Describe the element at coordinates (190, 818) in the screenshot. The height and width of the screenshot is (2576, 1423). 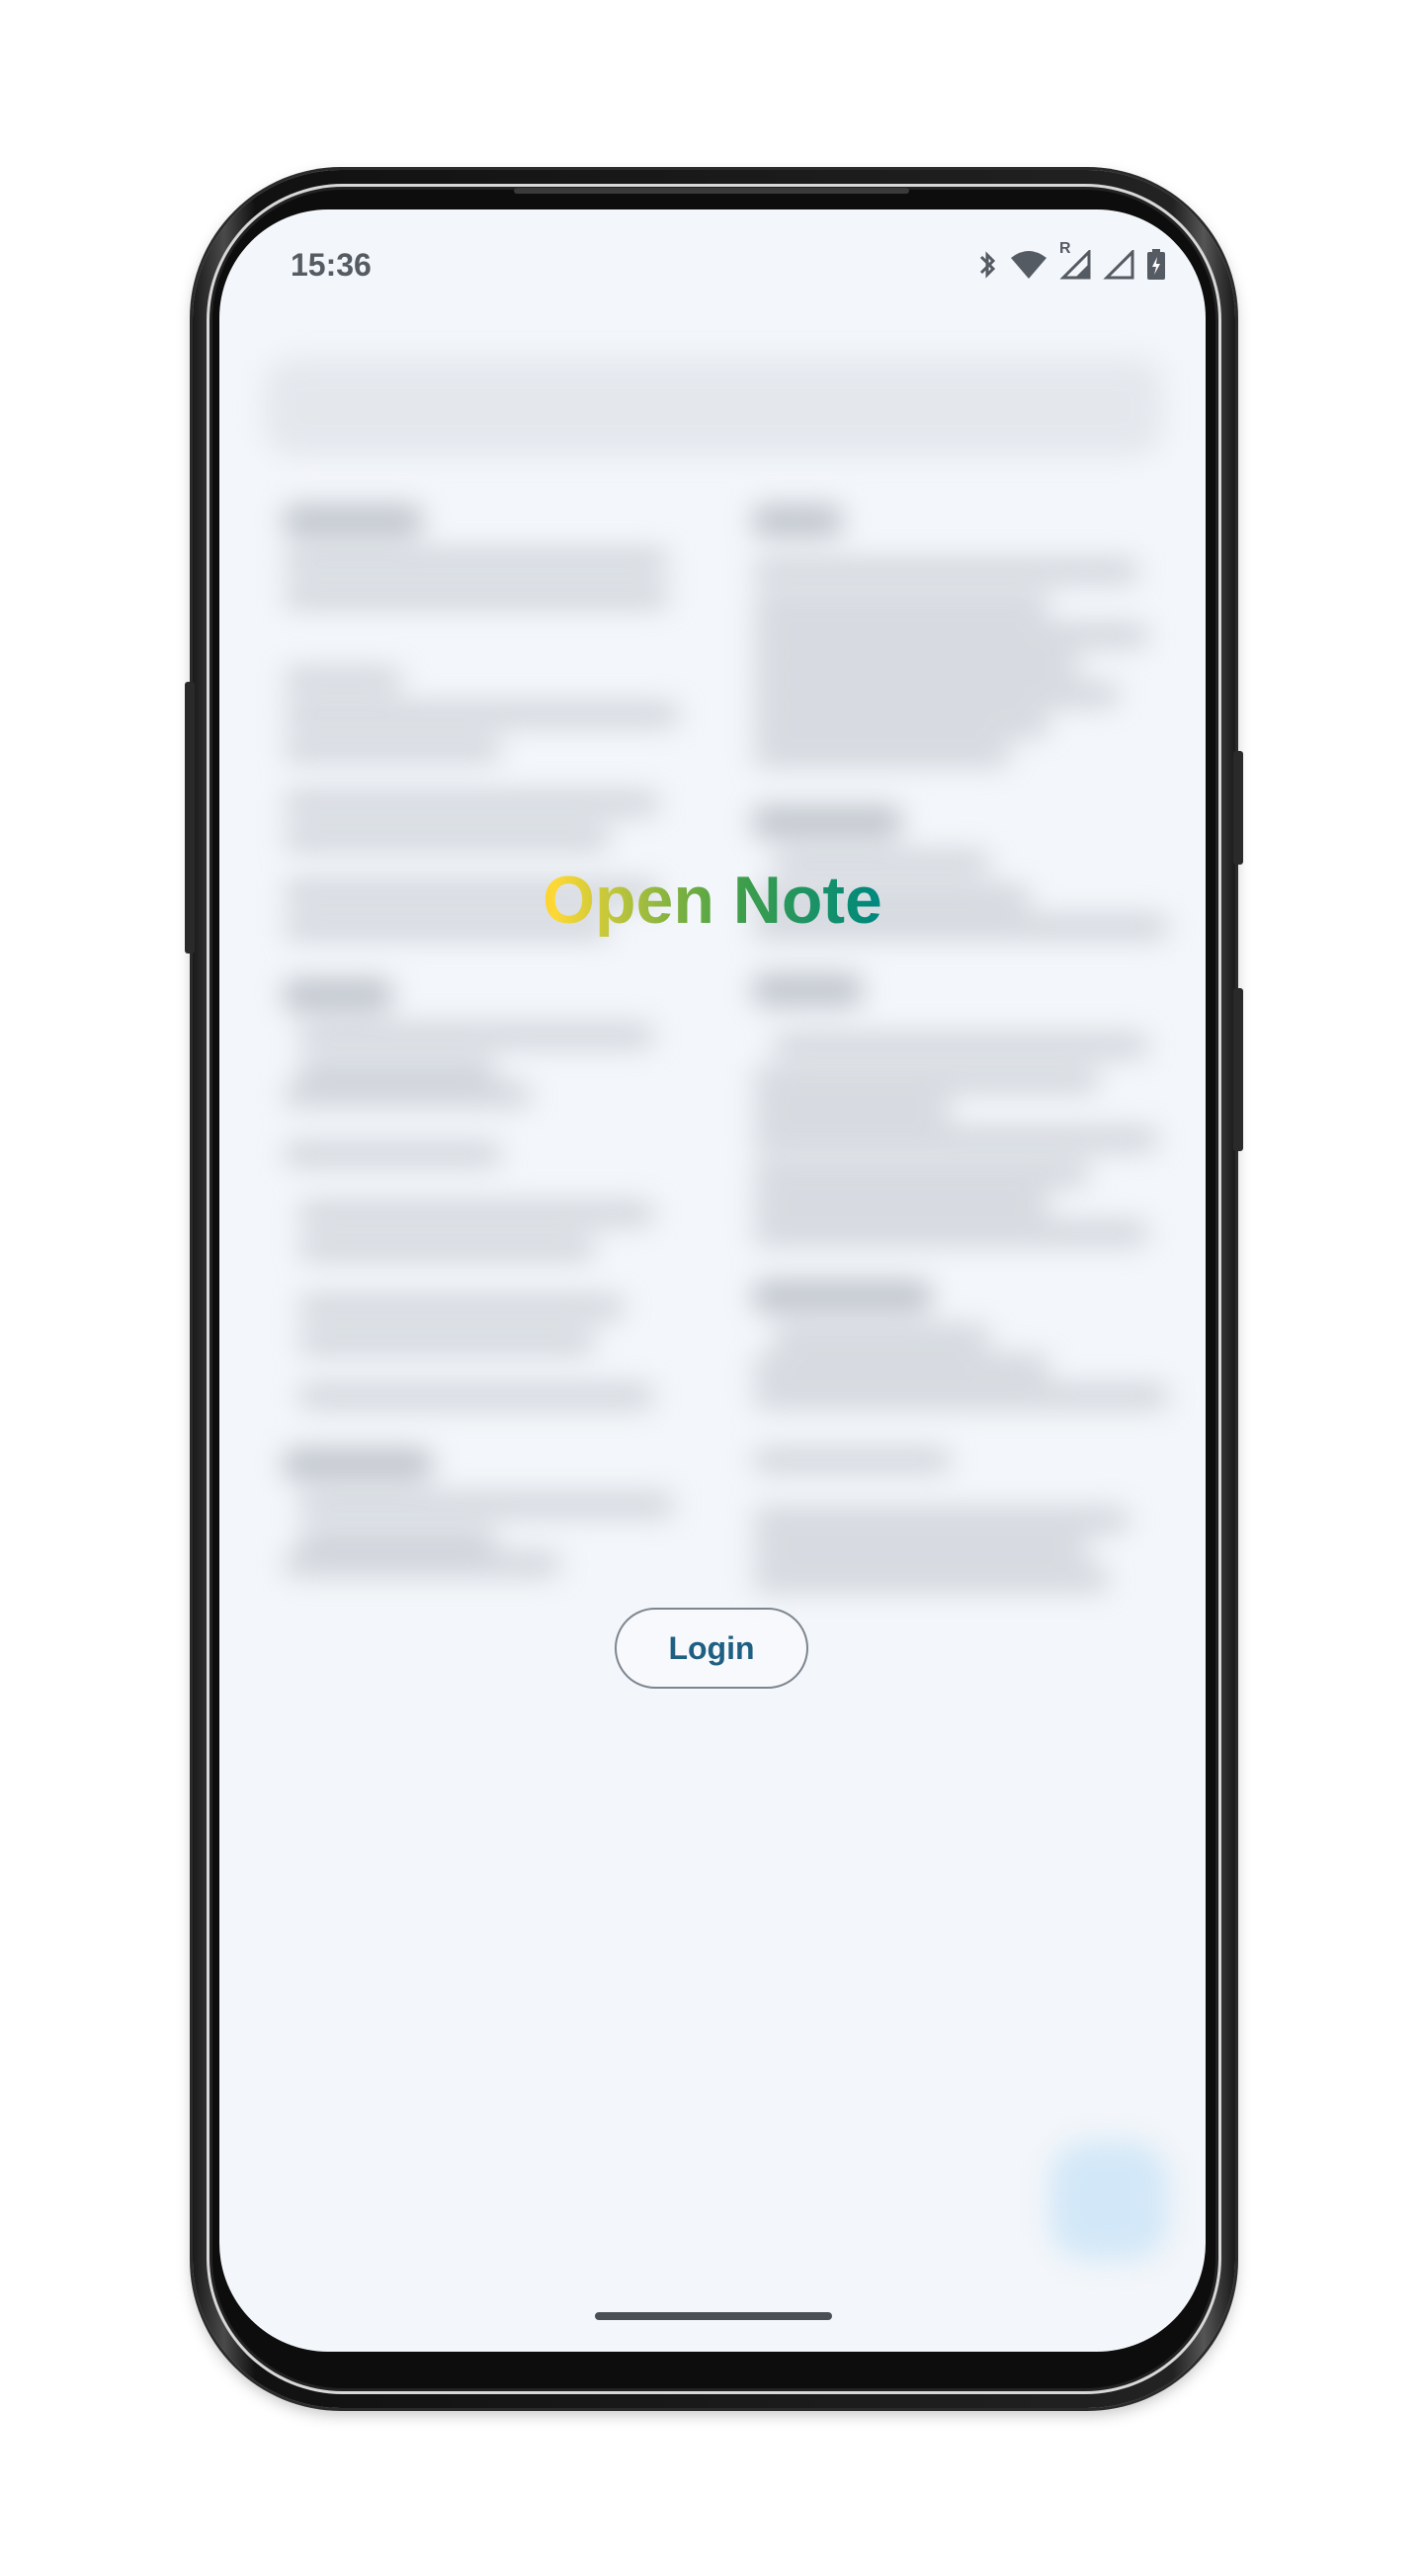
I see `volume-button` at that location.